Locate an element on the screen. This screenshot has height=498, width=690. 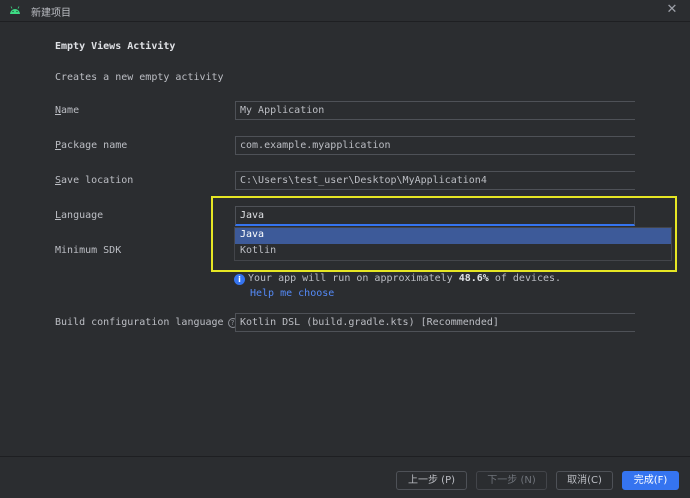
close-icon: ✕ is located at coordinates (672, 10).